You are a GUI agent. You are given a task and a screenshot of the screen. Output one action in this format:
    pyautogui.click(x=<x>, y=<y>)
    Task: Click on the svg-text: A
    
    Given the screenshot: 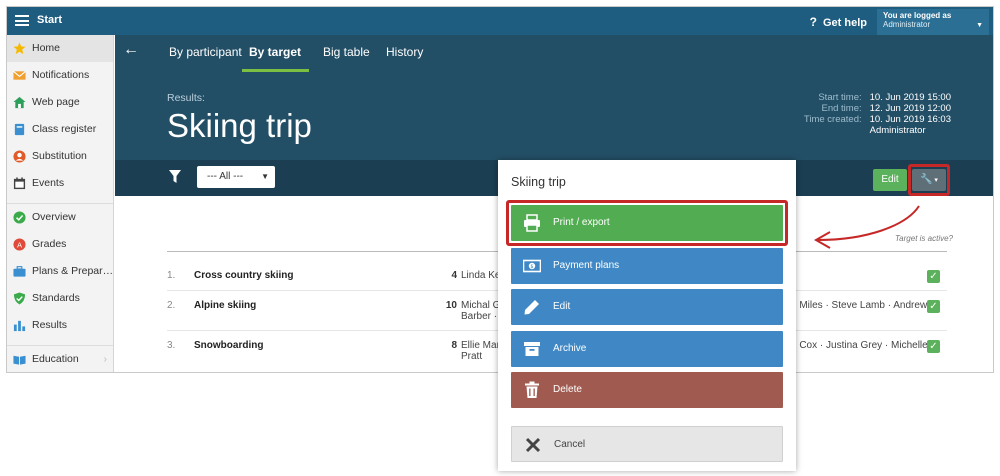 What is the action you would take?
    pyautogui.click(x=19, y=244)
    